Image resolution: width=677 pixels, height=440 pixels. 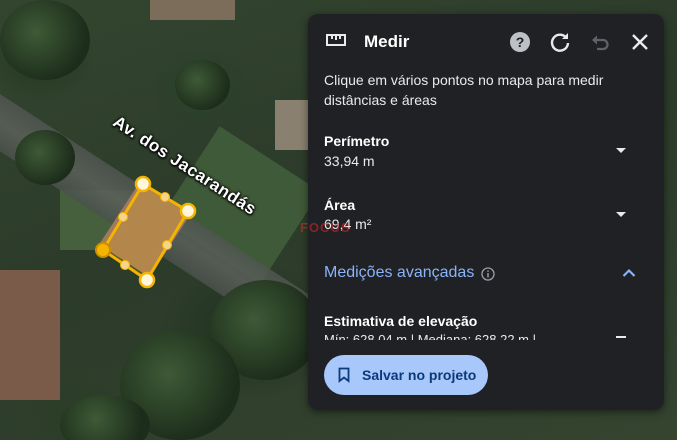 What do you see at coordinates (629, 273) in the screenshot?
I see `chevron-up-icon` at bounding box center [629, 273].